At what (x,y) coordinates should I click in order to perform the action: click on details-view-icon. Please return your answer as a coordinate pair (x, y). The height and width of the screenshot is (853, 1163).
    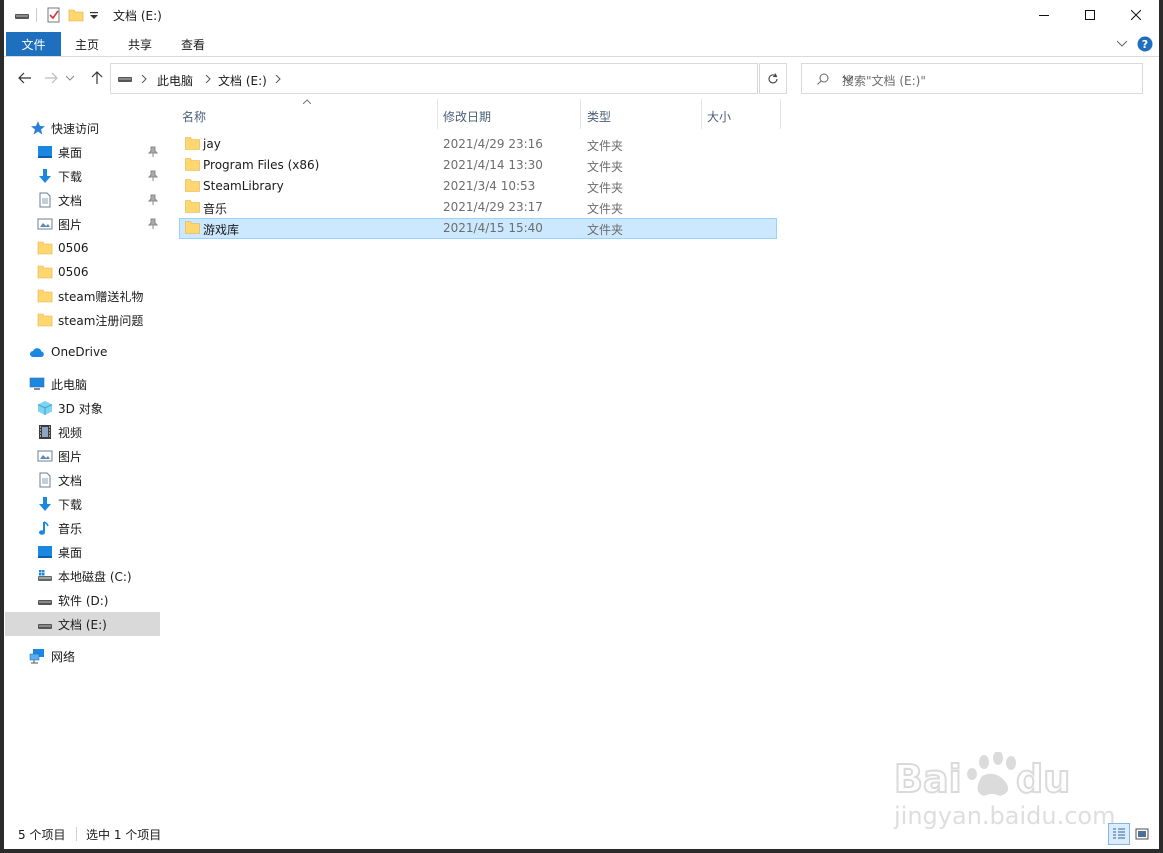
    Looking at the image, I should click on (1119, 833).